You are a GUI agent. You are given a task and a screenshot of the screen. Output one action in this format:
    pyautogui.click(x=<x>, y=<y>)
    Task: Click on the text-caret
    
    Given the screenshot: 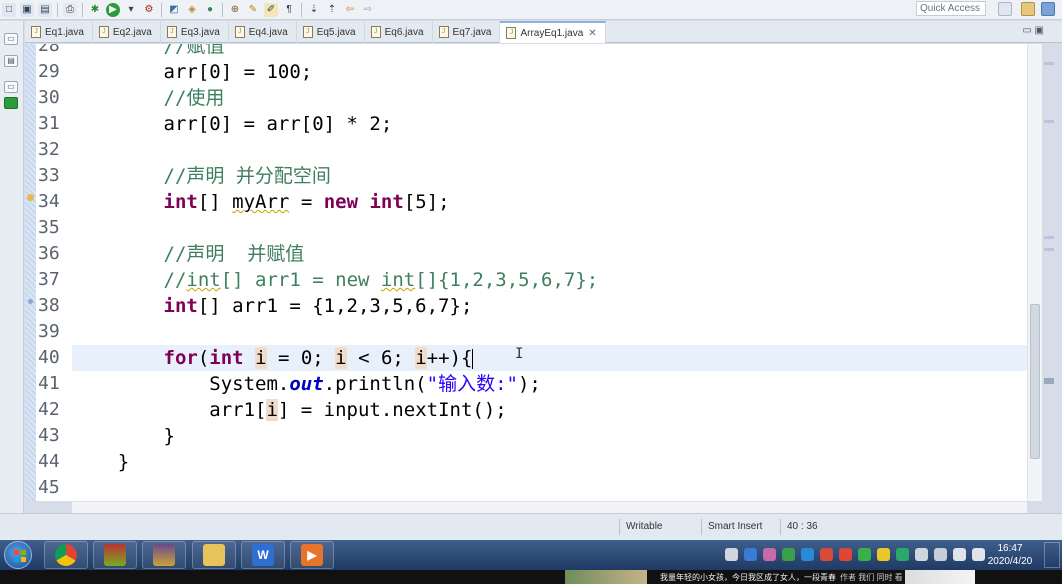 What is the action you would take?
    pyautogui.click(x=473, y=358)
    